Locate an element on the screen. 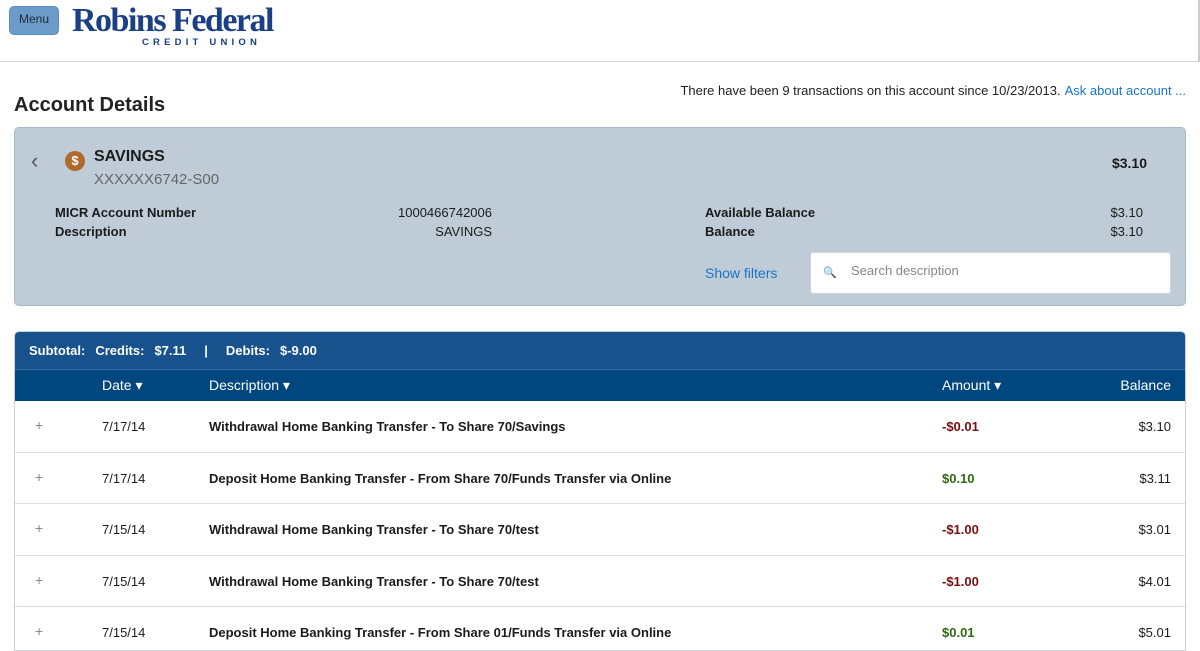 The image size is (1200, 651). account-name: SAVINGS is located at coordinates (129, 156).